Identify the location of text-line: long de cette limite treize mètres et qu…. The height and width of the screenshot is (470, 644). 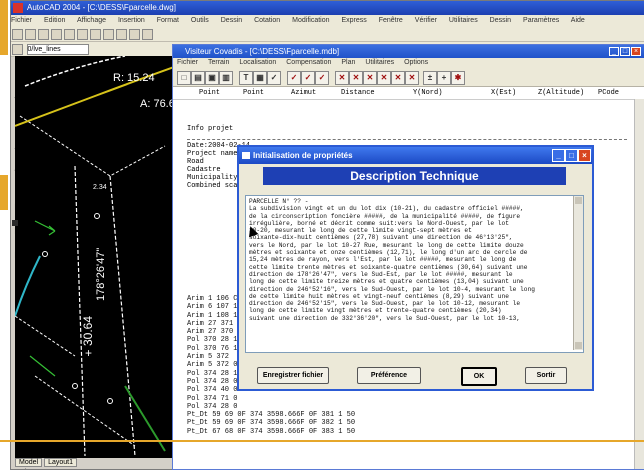
(386, 282).